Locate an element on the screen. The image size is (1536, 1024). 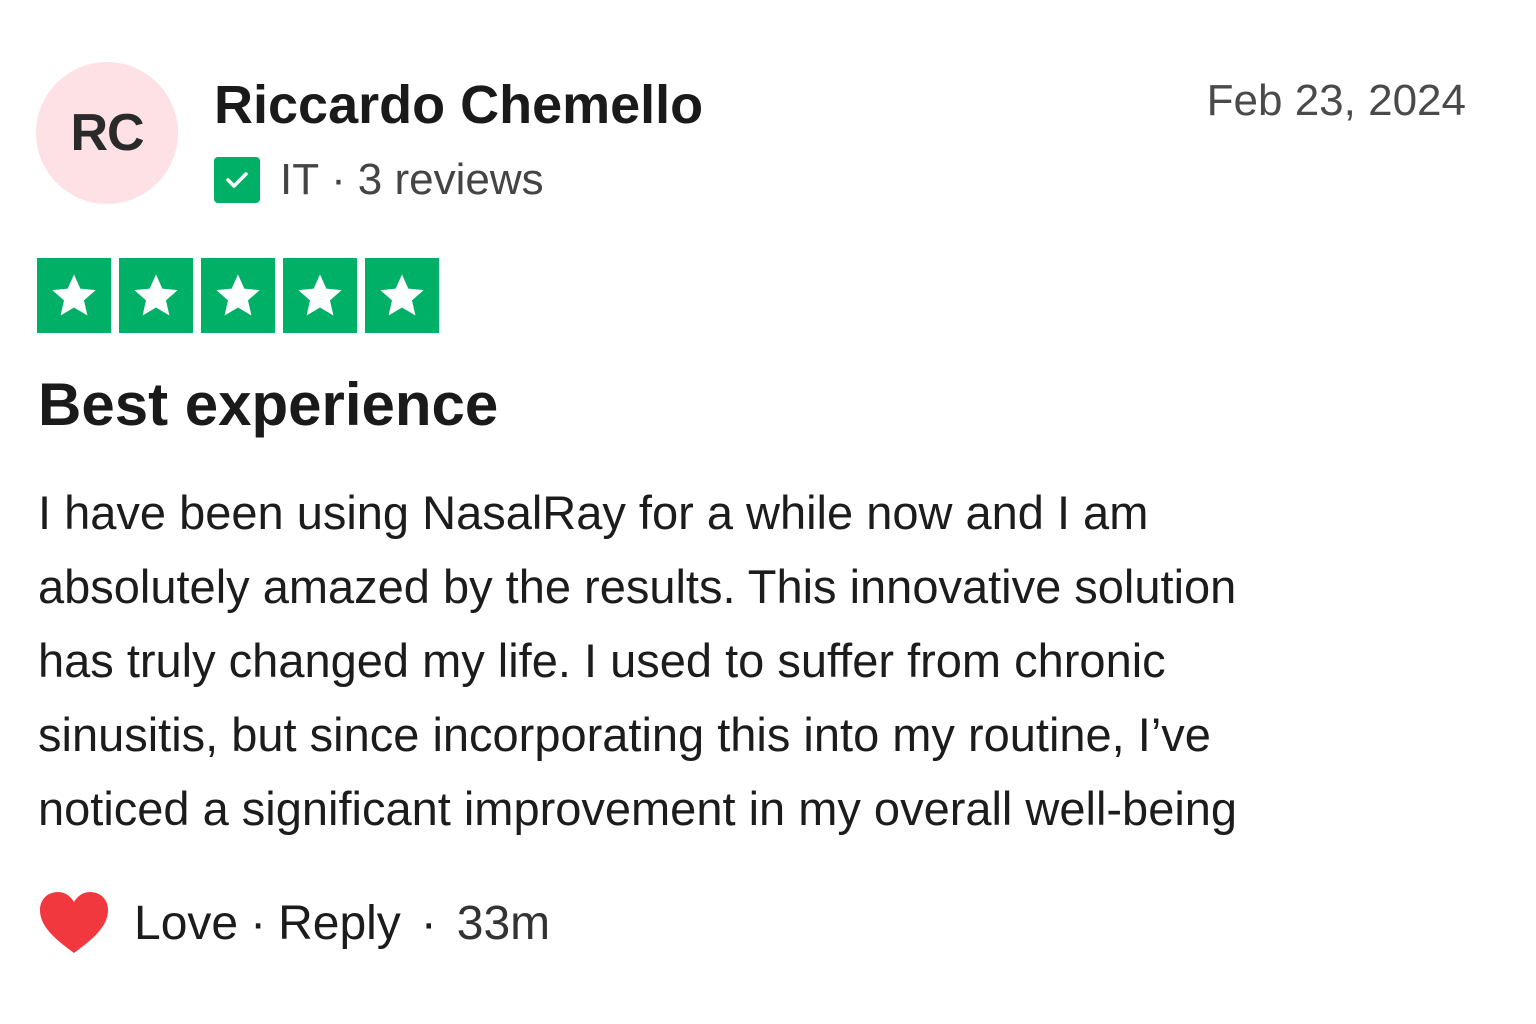
review-actions: Love · Reply · 33m is located at coordinates (294, 923).